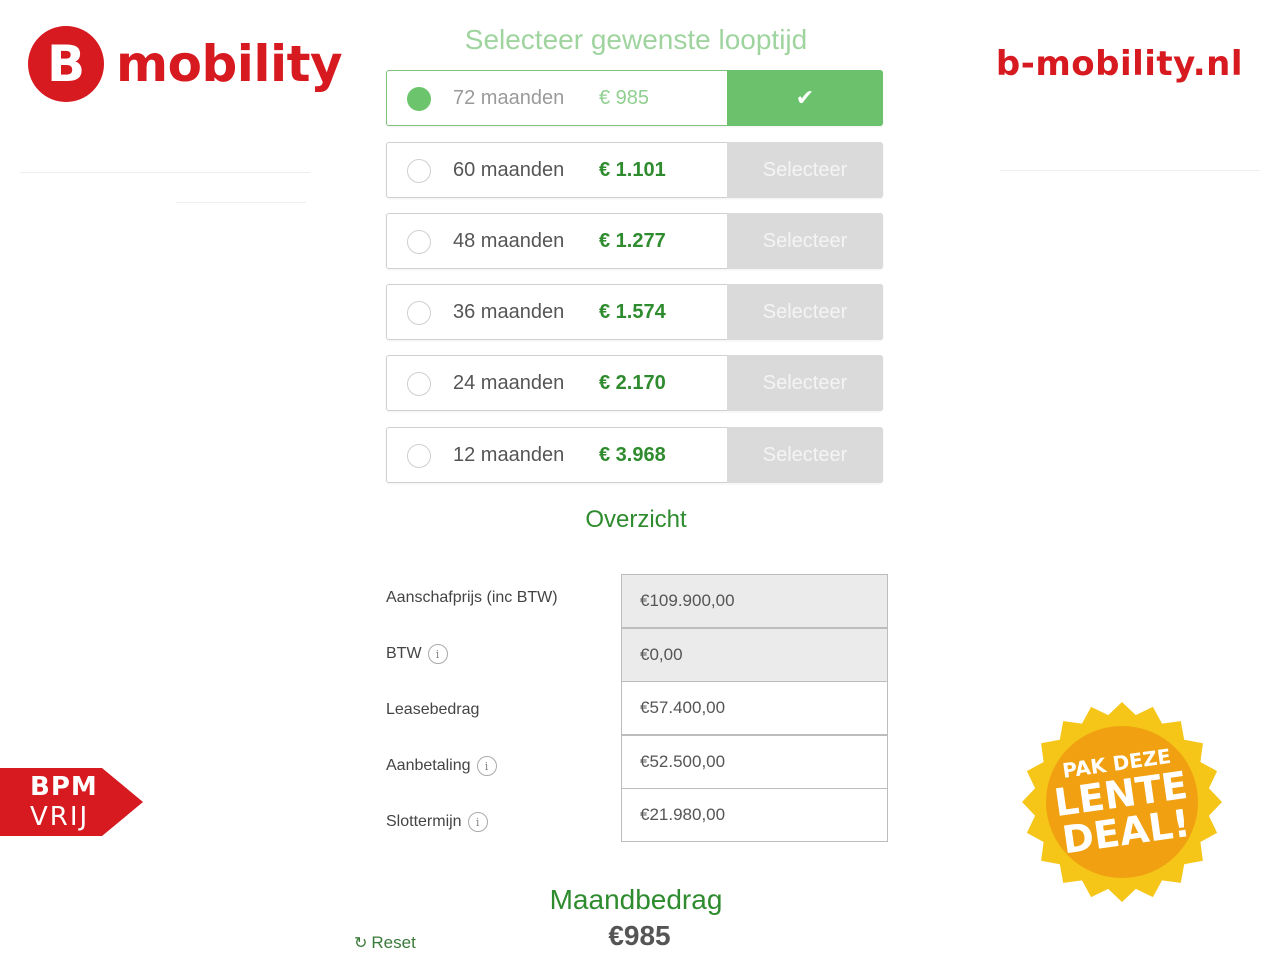  What do you see at coordinates (509, 240) in the screenshot?
I see `term-months: 48 maanden` at bounding box center [509, 240].